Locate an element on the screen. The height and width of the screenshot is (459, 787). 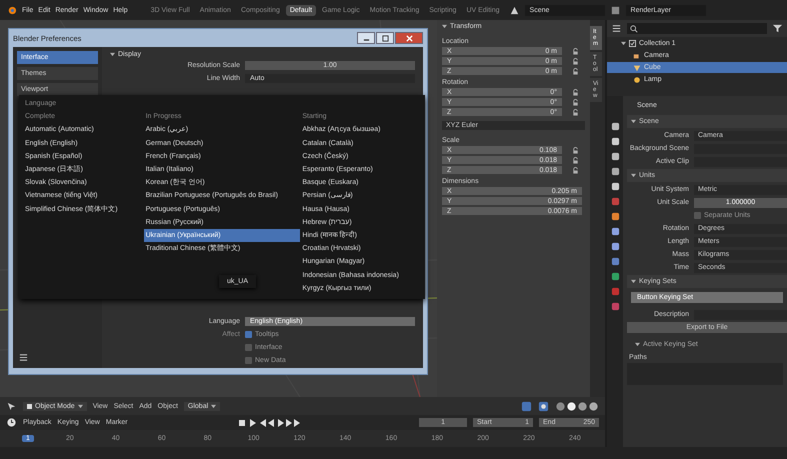
minimize-button is located at coordinates (366, 38).